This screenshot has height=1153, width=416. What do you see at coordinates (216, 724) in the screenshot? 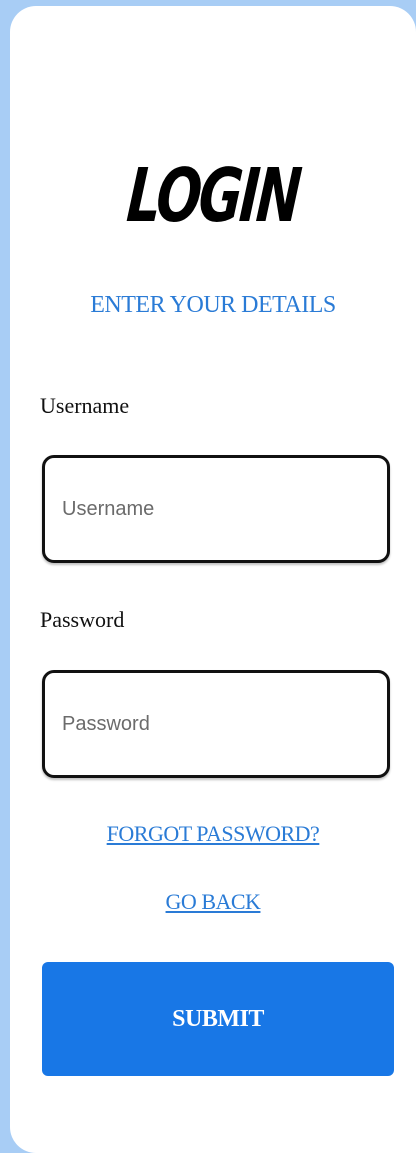
I see `password-input` at bounding box center [216, 724].